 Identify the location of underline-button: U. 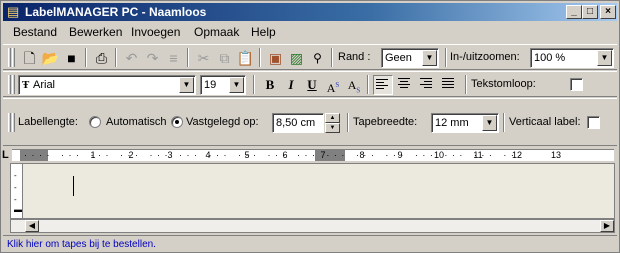
(312, 85).